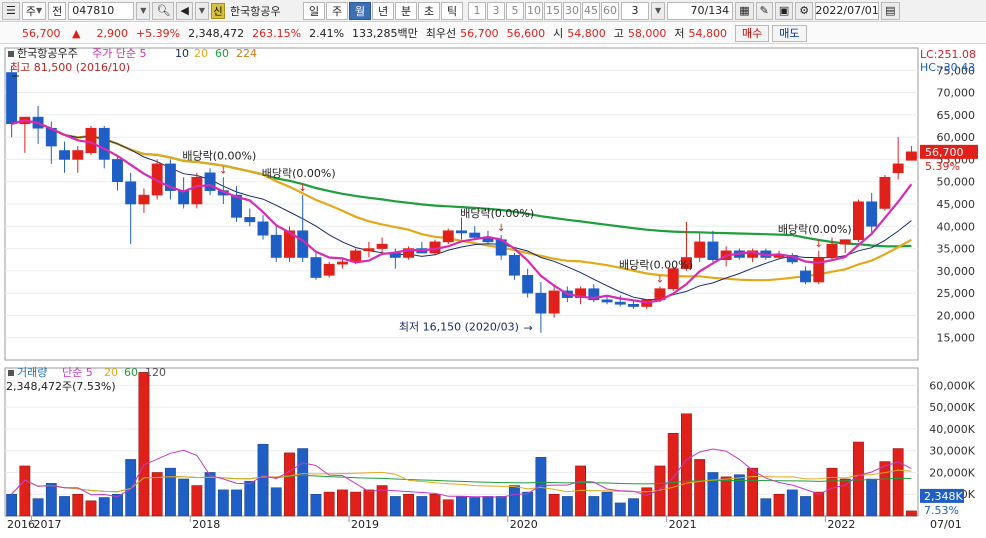 This screenshot has height=538, width=986. What do you see at coordinates (956, 271) in the screenshot?
I see `price-tick-label: 30,000` at bounding box center [956, 271].